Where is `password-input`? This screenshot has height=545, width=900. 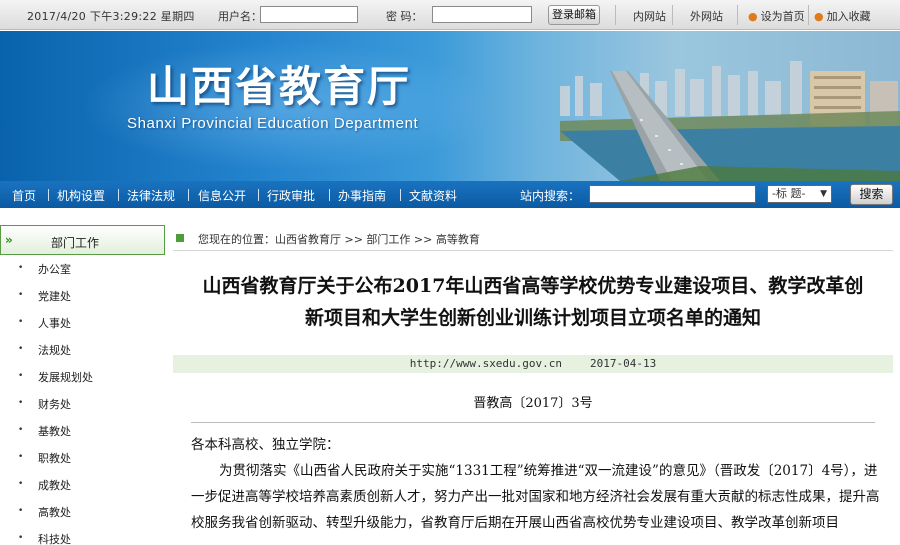 password-input is located at coordinates (482, 14).